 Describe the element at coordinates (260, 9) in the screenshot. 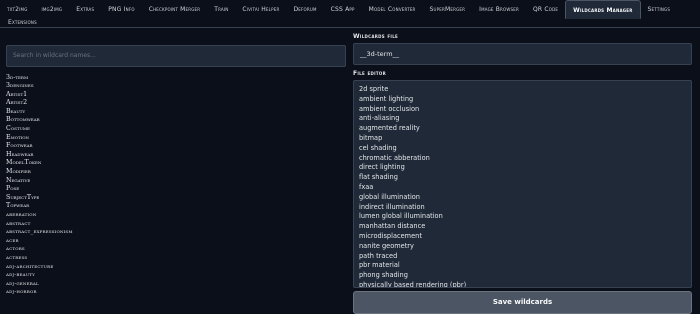

I see `tab-civitai-helper: Civitai Helper` at that location.